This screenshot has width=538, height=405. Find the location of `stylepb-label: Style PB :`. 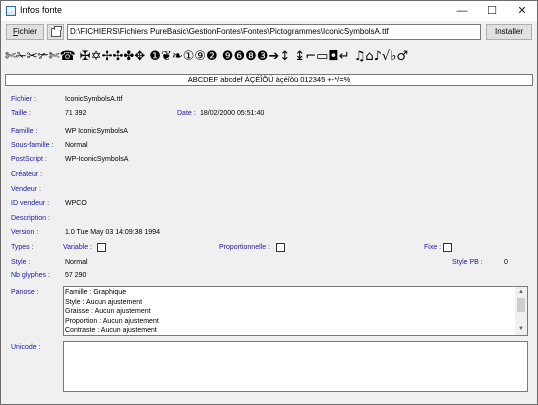

stylepb-label: Style PB : is located at coordinates (467, 262).